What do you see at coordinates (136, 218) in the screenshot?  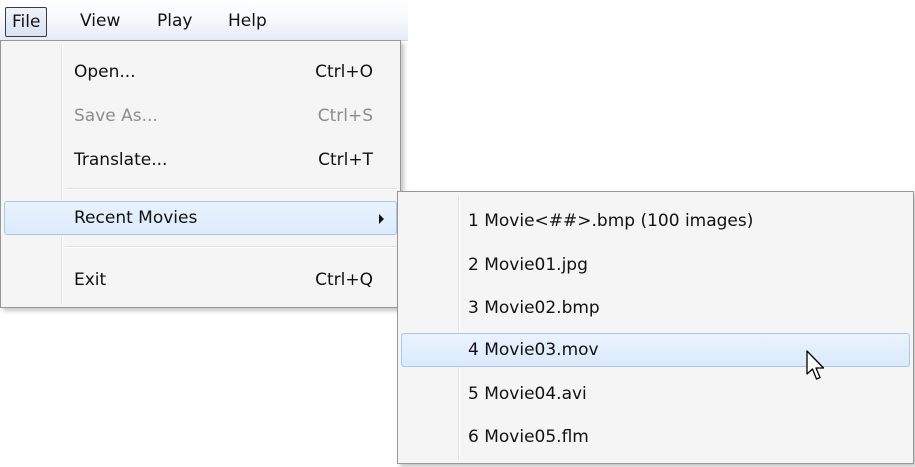 I see `menu-item-label: Recent Movies` at bounding box center [136, 218].